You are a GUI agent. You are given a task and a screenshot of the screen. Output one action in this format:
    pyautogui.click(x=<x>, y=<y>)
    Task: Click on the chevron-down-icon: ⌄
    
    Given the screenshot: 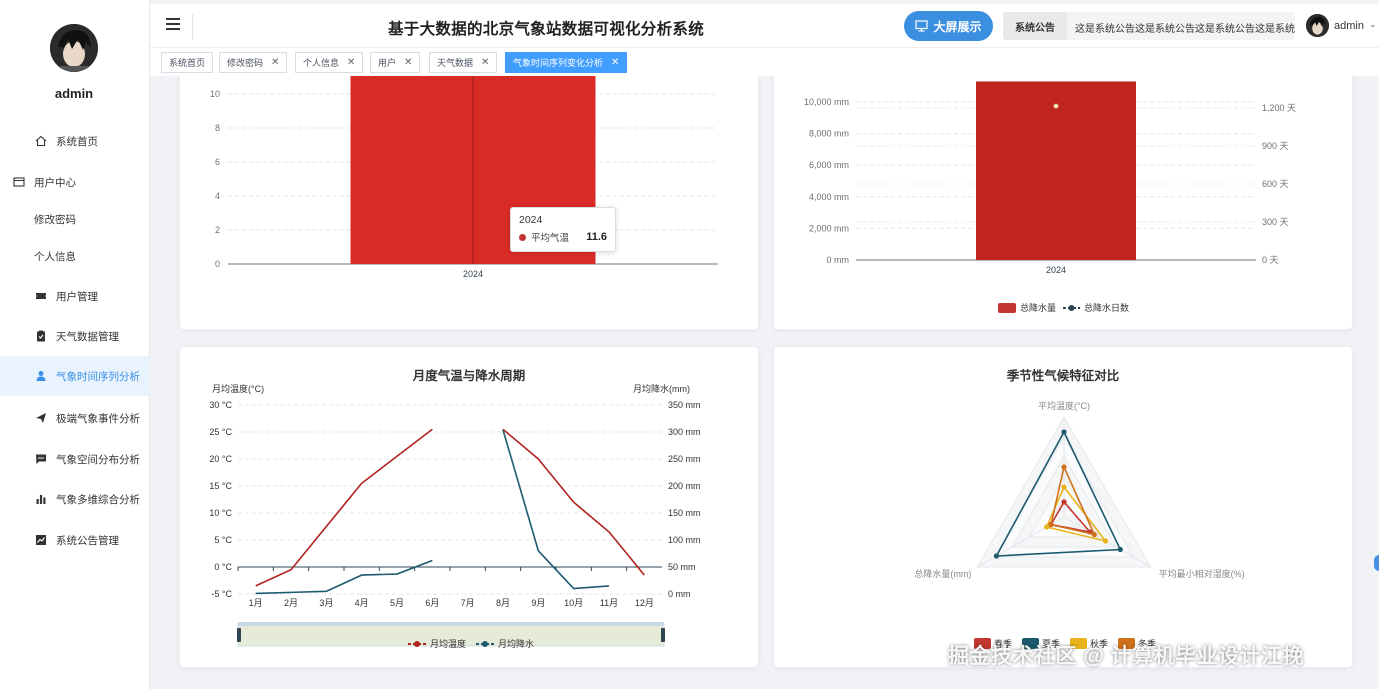 What is the action you would take?
    pyautogui.click(x=1373, y=24)
    